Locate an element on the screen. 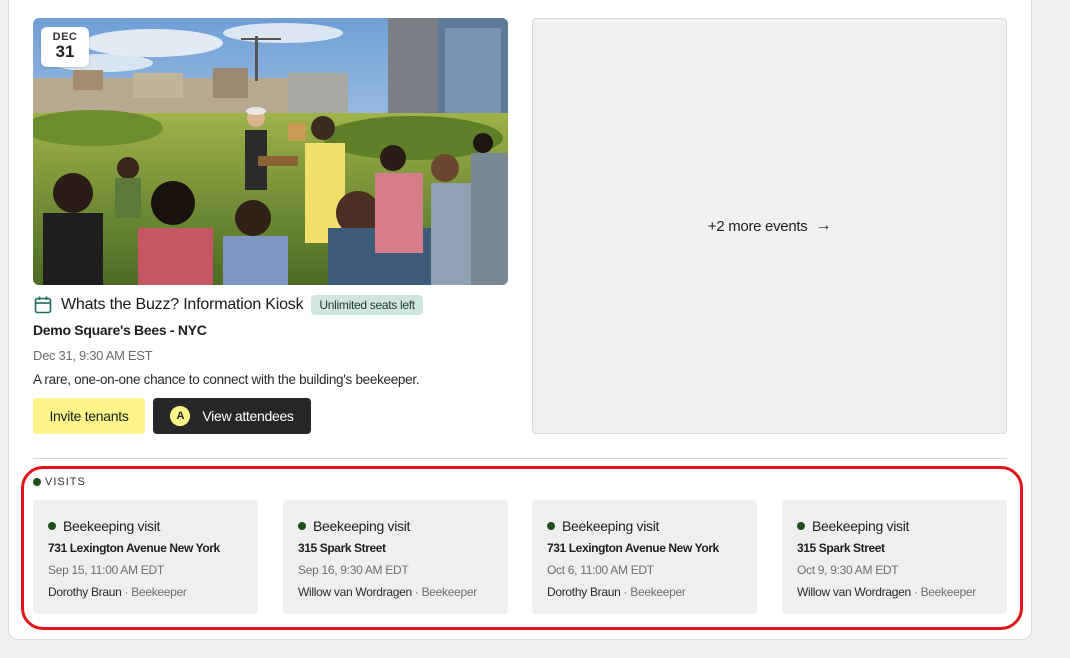  arrow-right-icon: → is located at coordinates (823, 225).